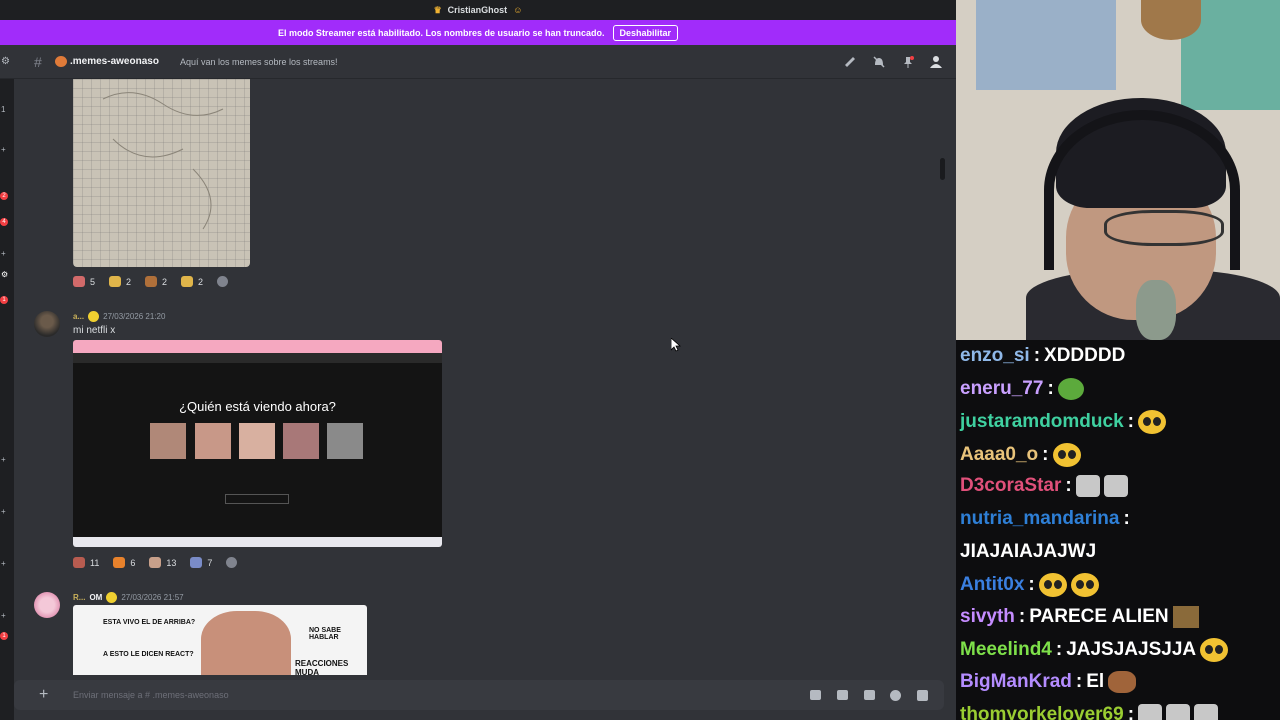 Image resolution: width=1280 pixels, height=720 pixels. What do you see at coordinates (134, 316) in the screenshot?
I see `timestamp: 27/03/2026 21:20` at bounding box center [134, 316].